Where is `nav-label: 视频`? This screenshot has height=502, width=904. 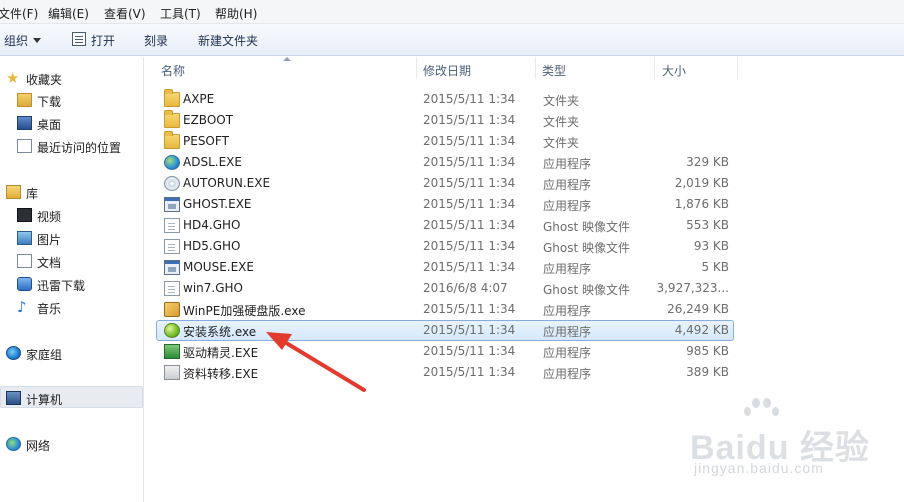 nav-label: 视频 is located at coordinates (49, 217).